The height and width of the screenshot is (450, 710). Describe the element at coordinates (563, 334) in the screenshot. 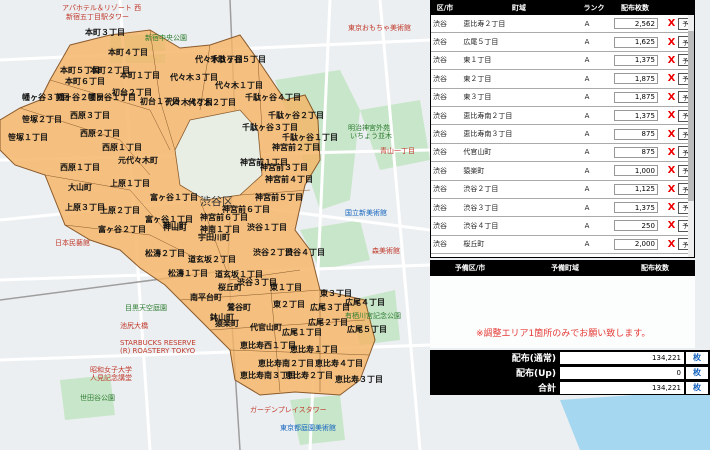

I see `adjustment-notice: ※調整エリア1箇所のみでお願い致します。` at that location.